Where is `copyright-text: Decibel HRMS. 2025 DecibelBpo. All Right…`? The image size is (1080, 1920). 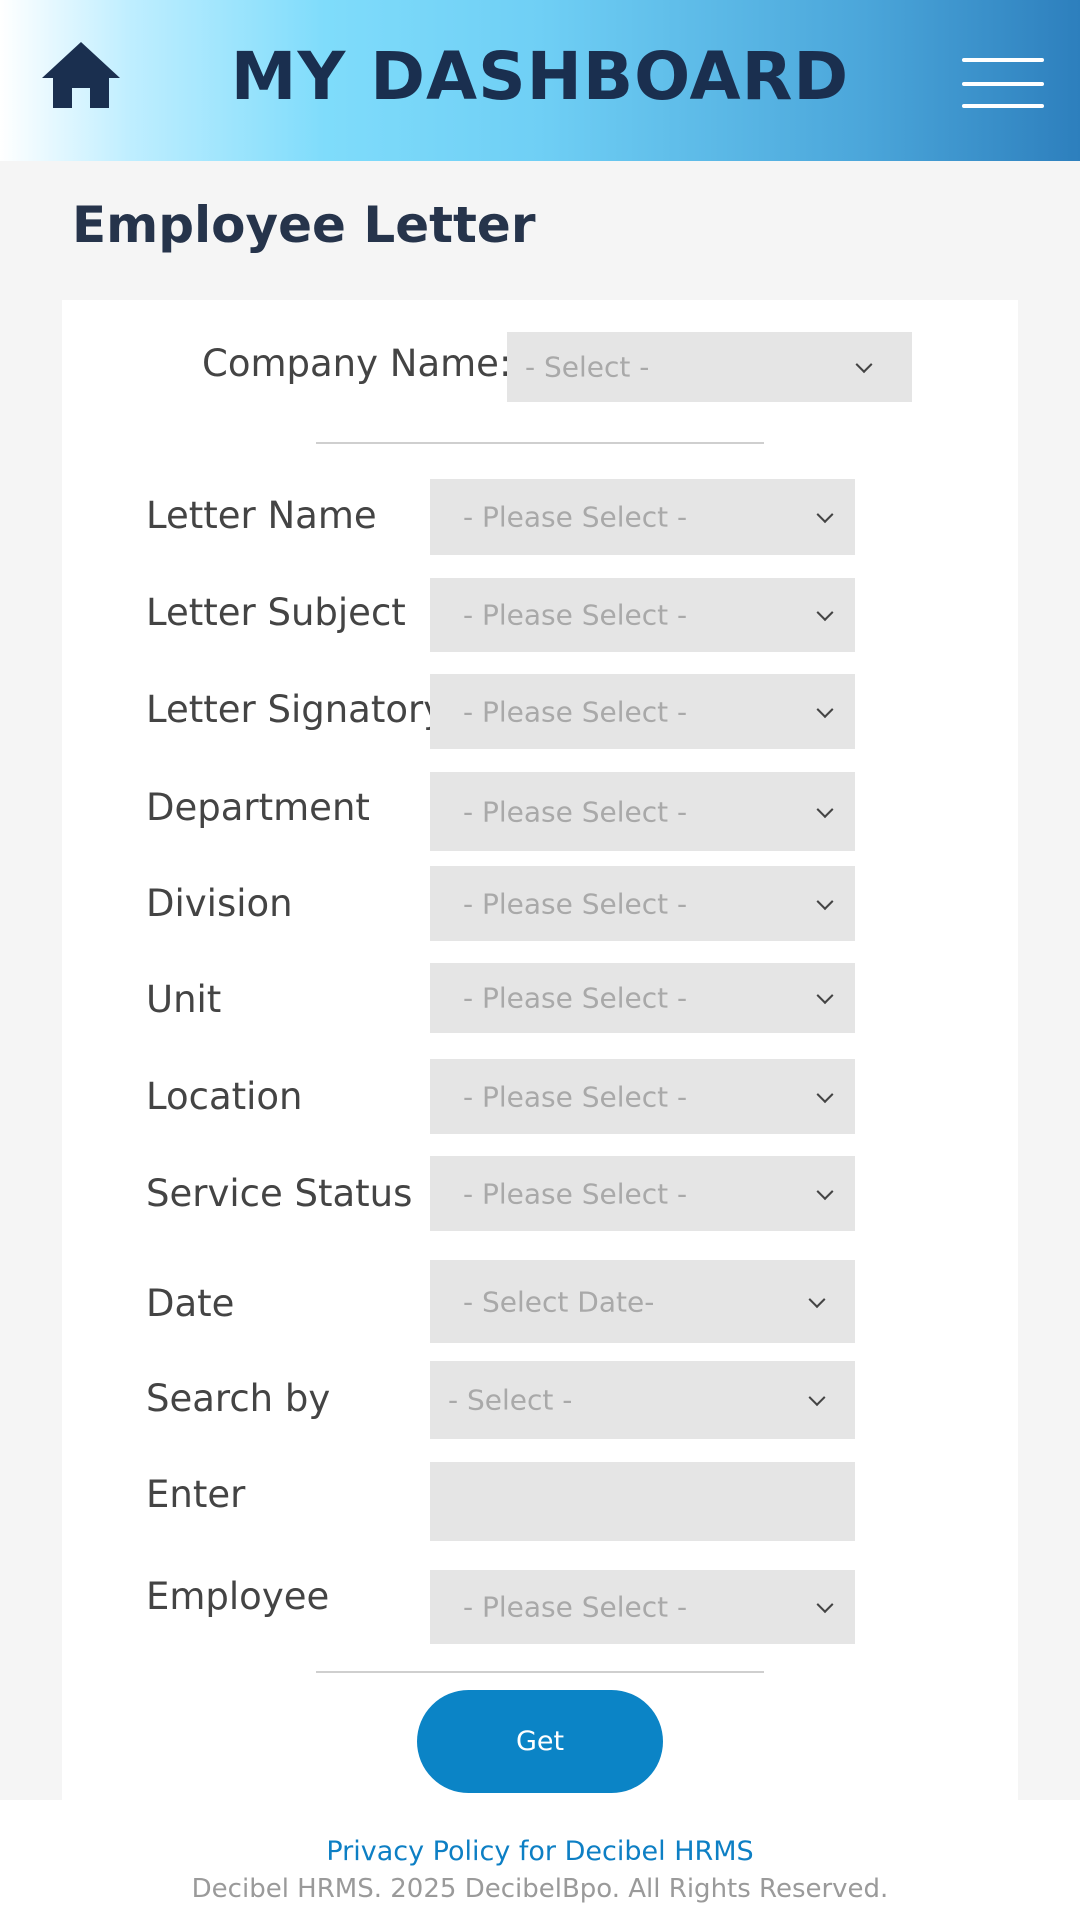
copyright-text: Decibel HRMS. 2025 DecibelBpo. All Right… is located at coordinates (540, 1889).